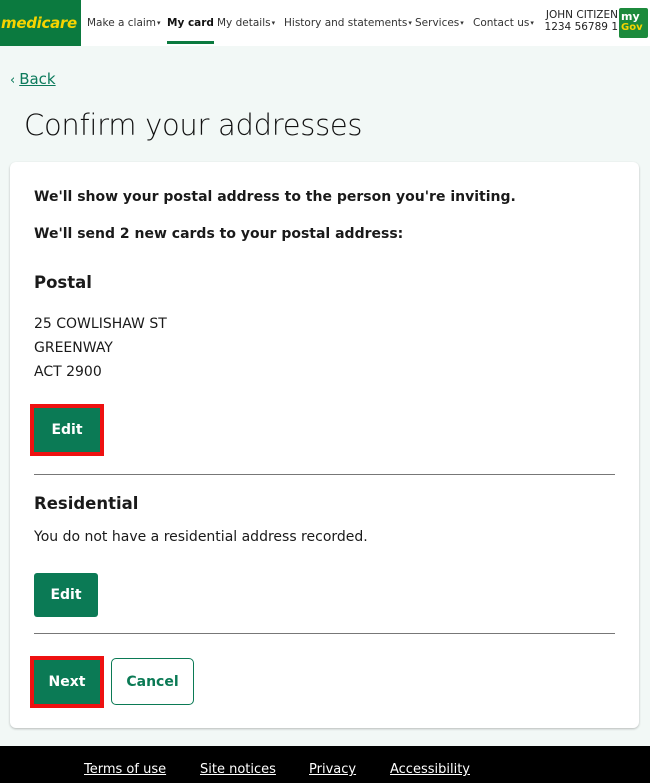 This screenshot has width=650, height=783. I want to click on postal-heading: Postal, so click(63, 282).